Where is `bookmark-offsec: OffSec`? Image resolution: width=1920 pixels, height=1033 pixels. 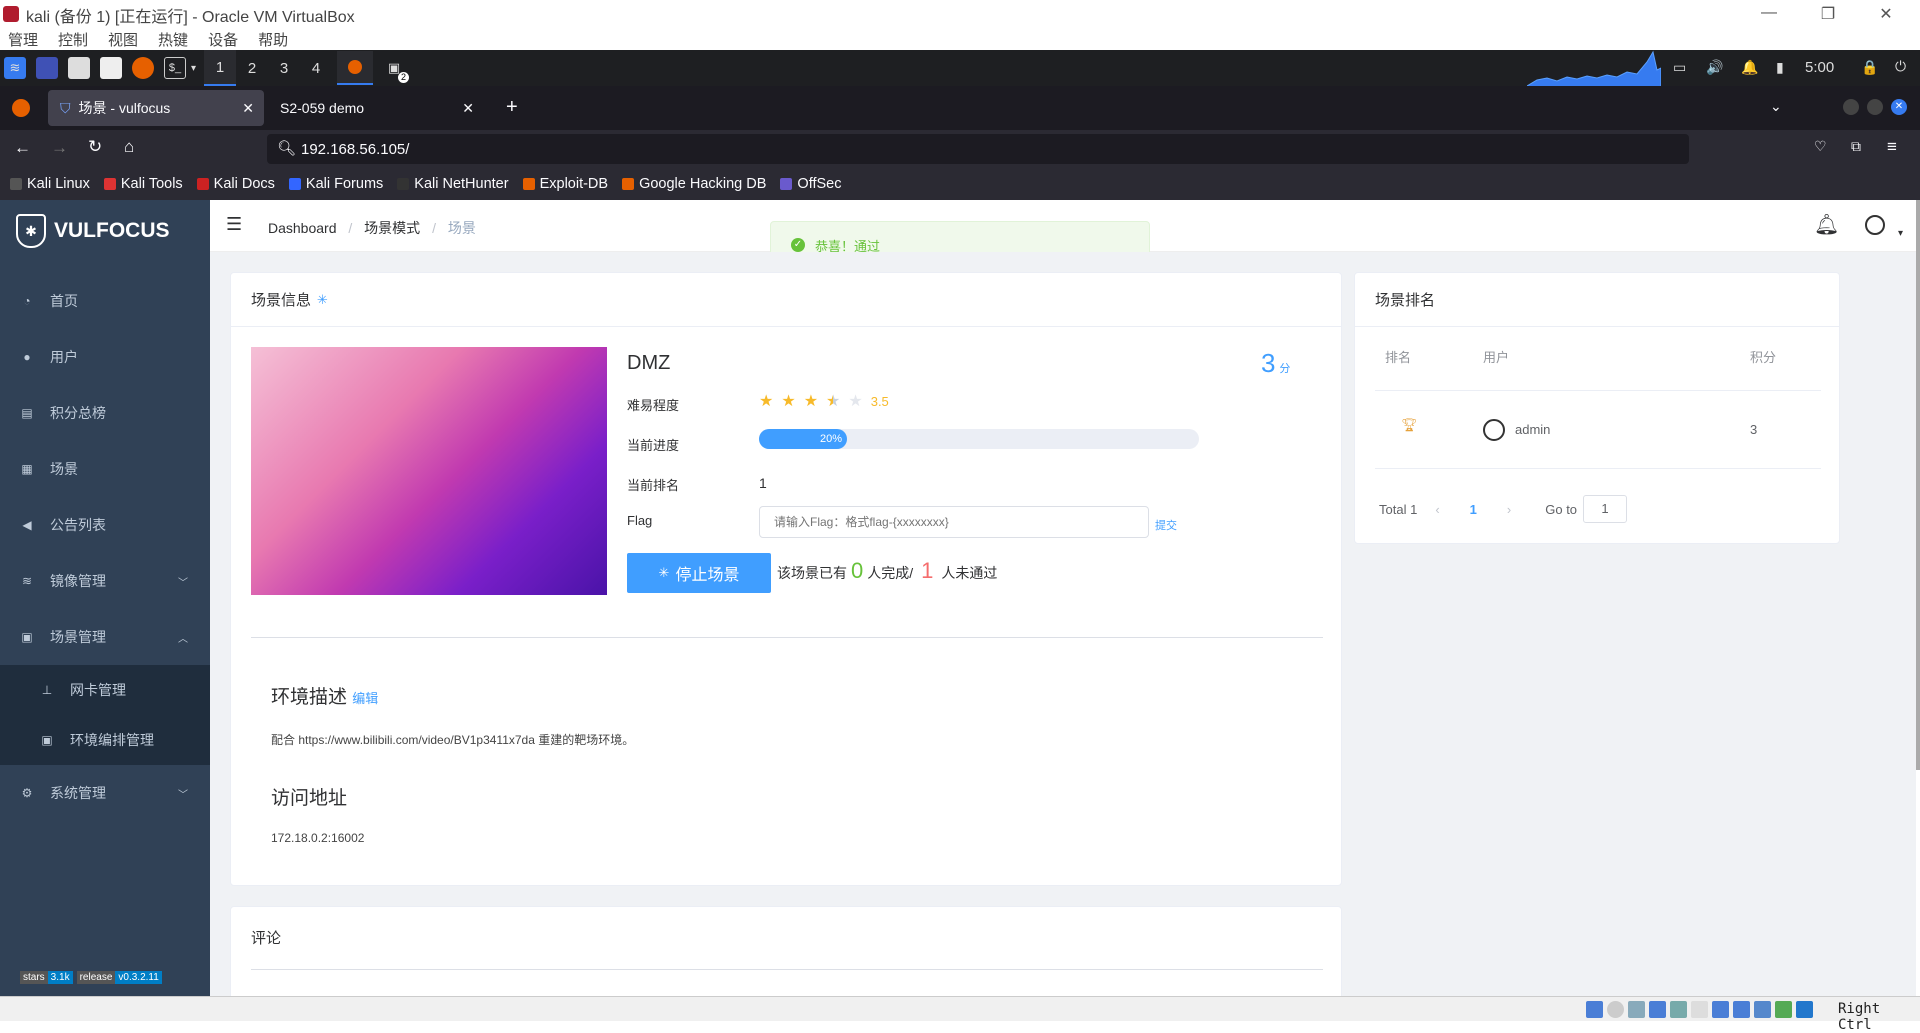
bookmark-offsec: OffSec is located at coordinates (810, 184).